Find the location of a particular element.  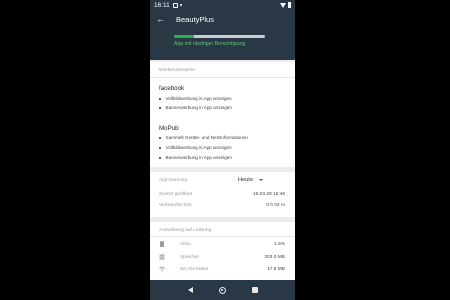

notification-dot-icon is located at coordinates (180, 5).